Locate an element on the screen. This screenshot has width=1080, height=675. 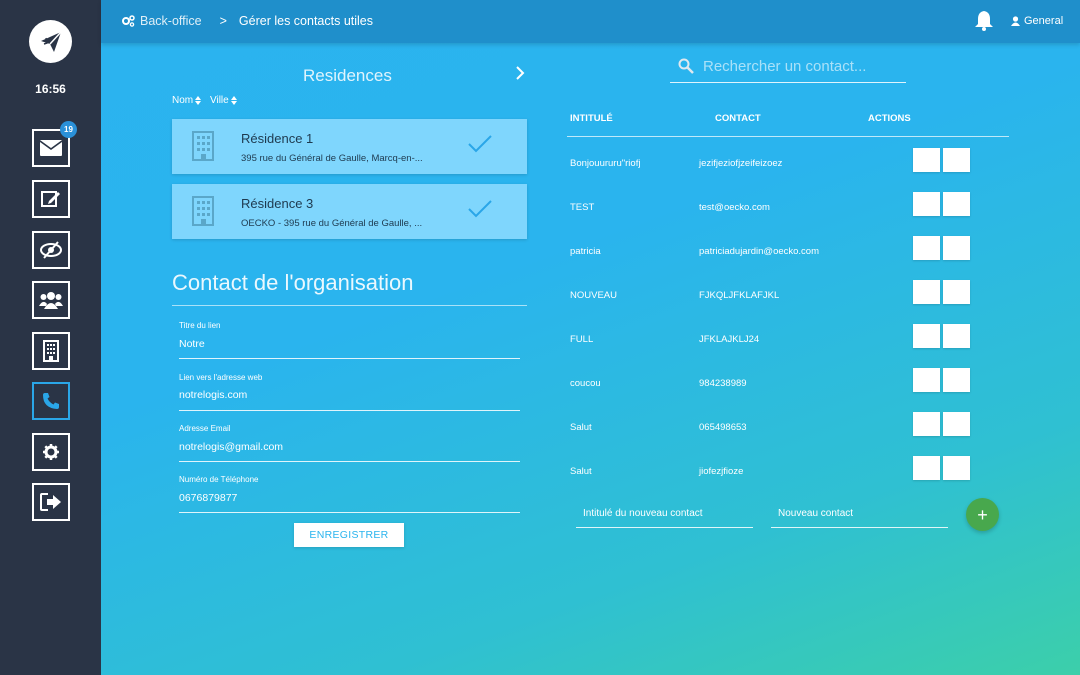
link-title-label: Titre du lien is located at coordinates (200, 325).